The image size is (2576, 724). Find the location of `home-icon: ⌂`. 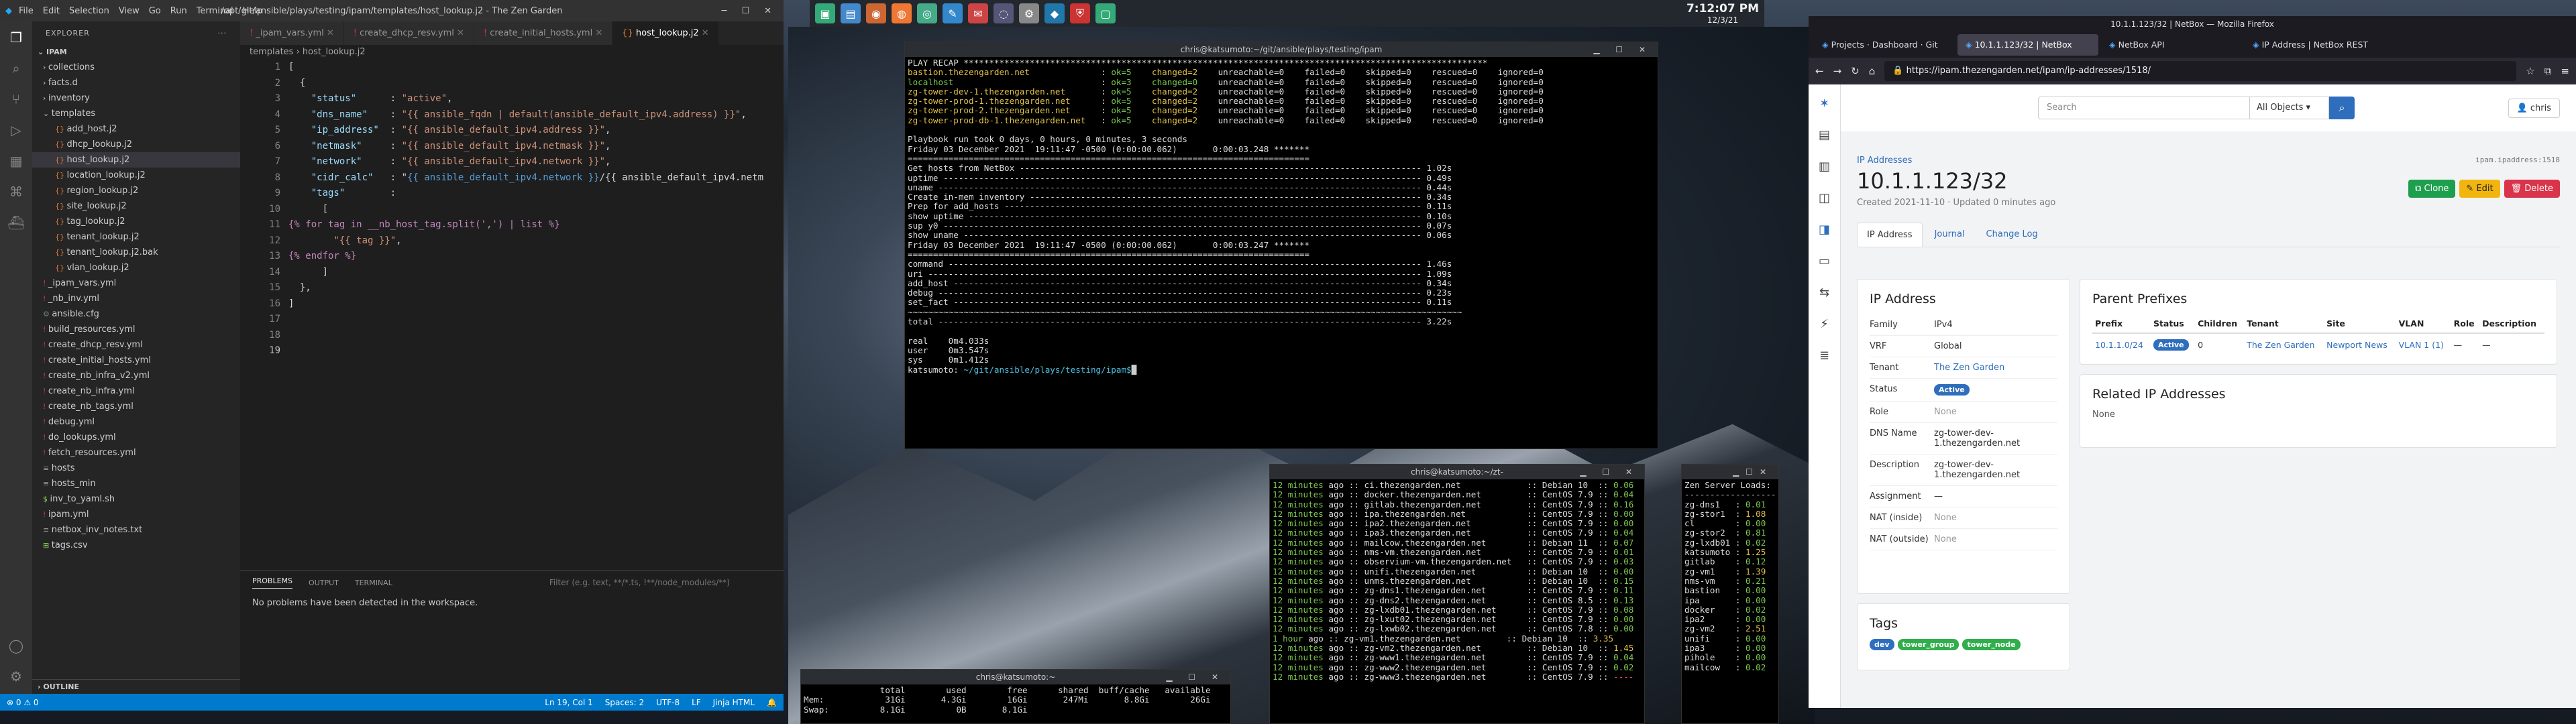

home-icon: ⌂ is located at coordinates (1872, 71).